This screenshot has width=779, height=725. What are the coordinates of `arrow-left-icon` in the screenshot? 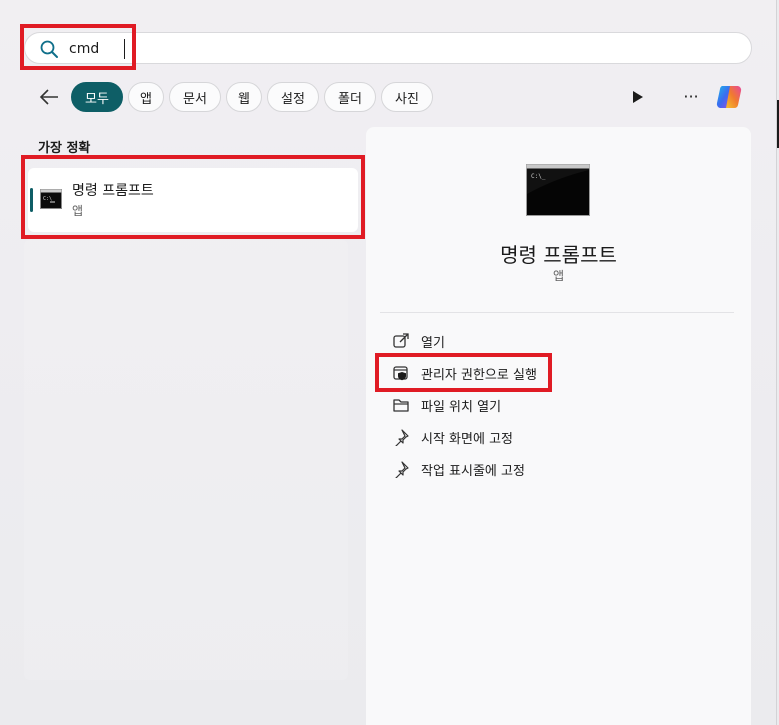 It's located at (48, 97).